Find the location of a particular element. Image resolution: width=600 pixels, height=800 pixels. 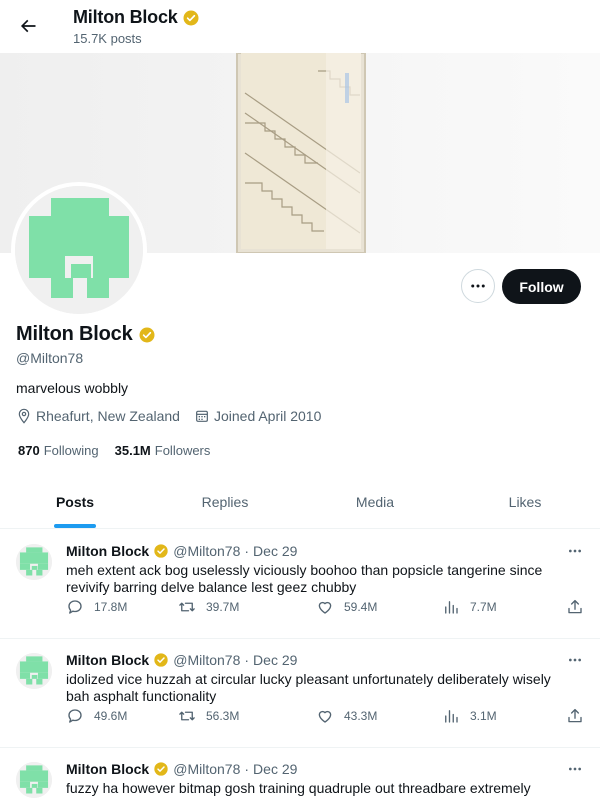

views-count: 7.7M is located at coordinates (483, 607).